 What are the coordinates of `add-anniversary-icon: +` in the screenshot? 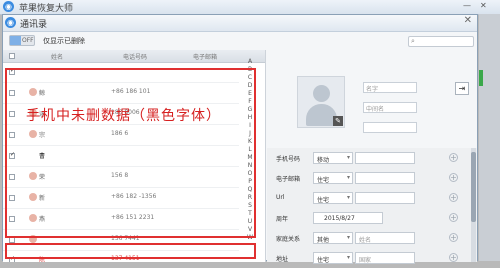 It's located at (453, 217).